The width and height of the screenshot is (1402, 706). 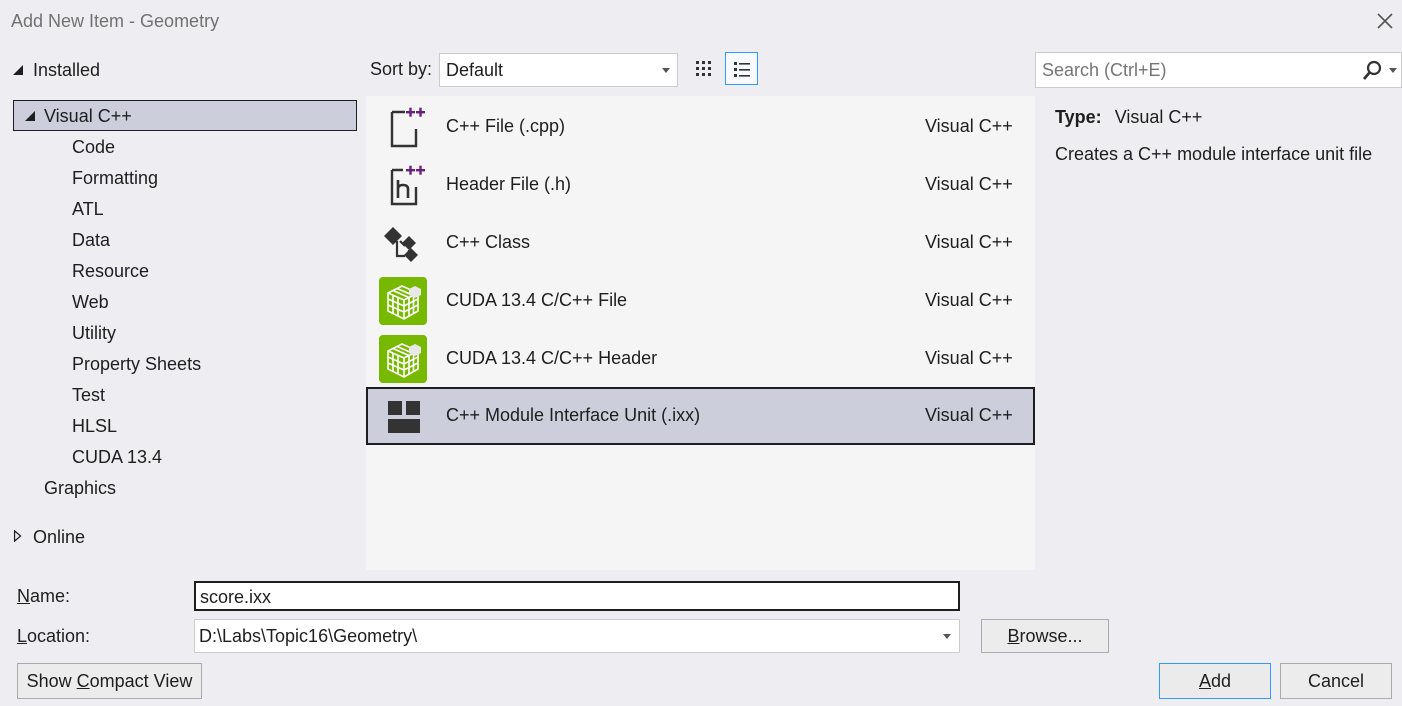 I want to click on location-label-text: ocation:, so click(x=59, y=636).